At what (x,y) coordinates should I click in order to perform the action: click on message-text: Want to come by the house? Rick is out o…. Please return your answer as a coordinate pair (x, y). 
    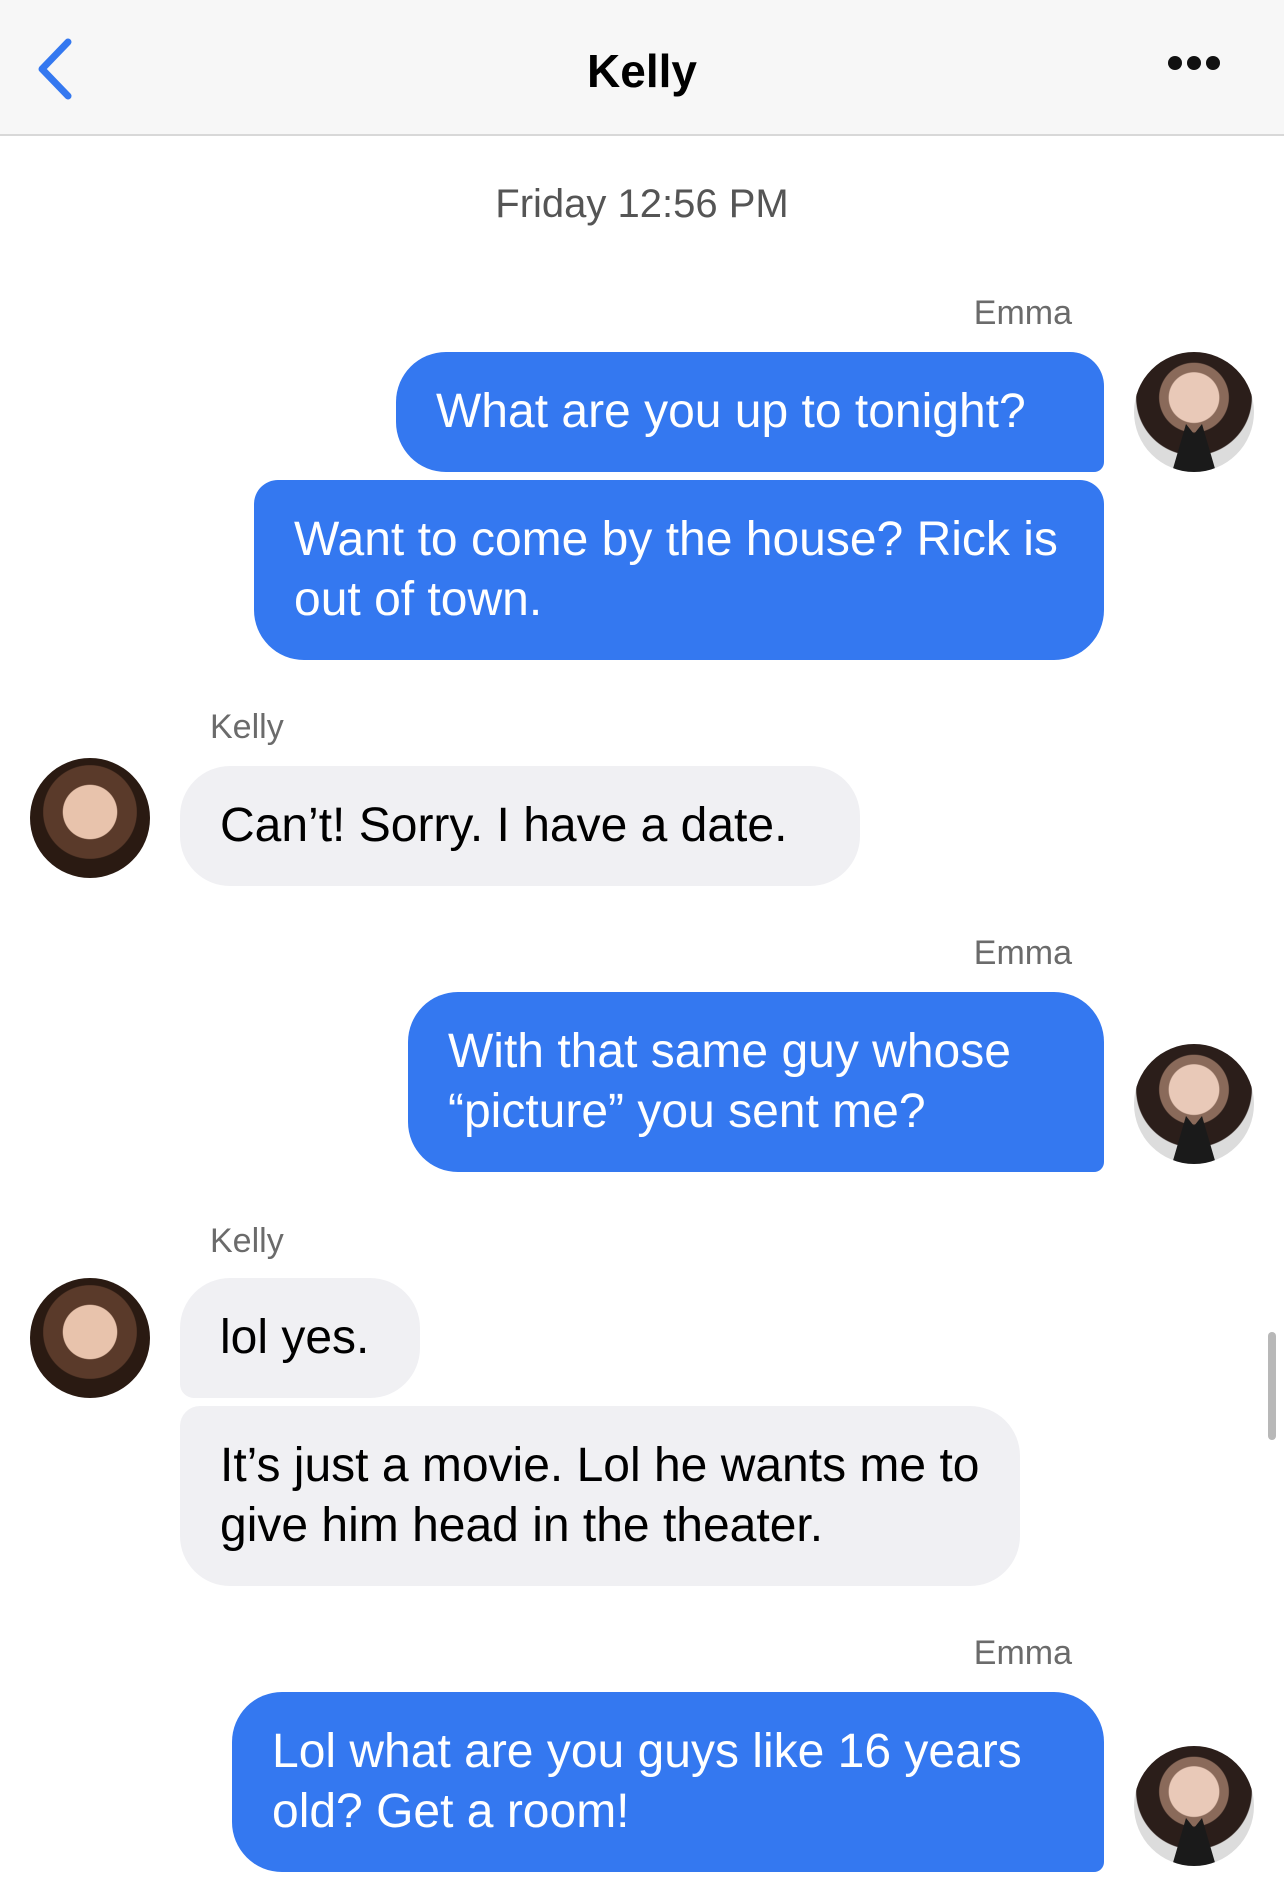
    Looking at the image, I should click on (676, 569).